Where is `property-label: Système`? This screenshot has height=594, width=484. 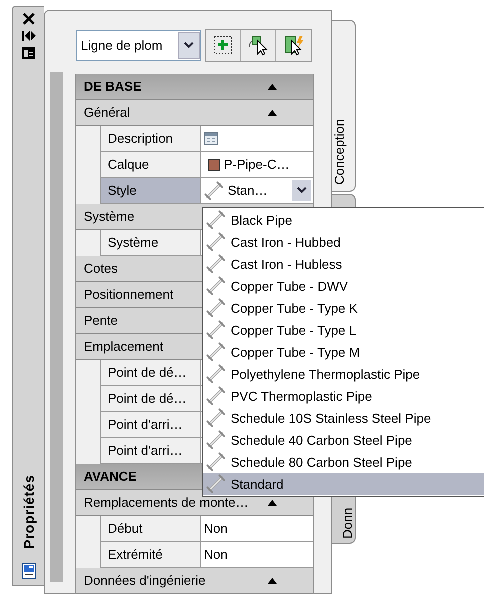 property-label: Système is located at coordinates (150, 243).